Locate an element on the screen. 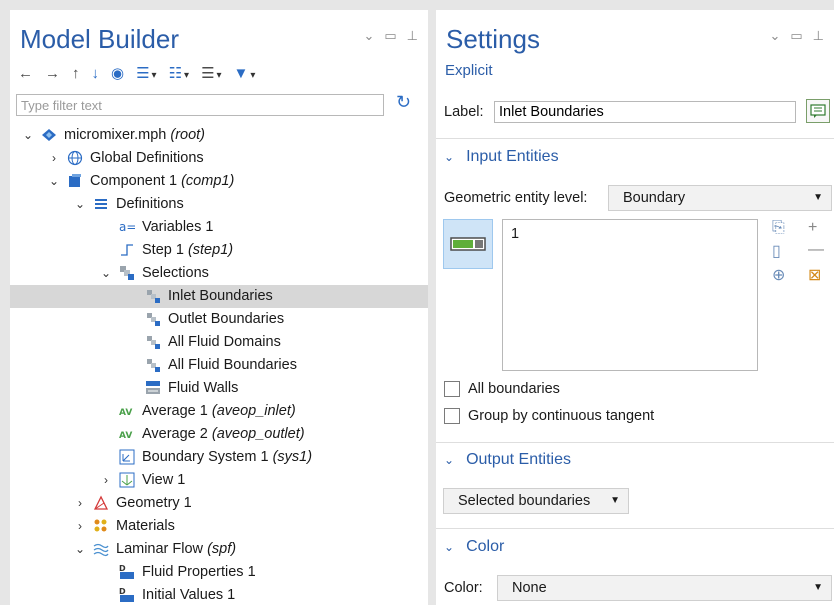 The width and height of the screenshot is (834, 605). window-controls: ⌄ ▭ ⊥ is located at coordinates (390, 36).